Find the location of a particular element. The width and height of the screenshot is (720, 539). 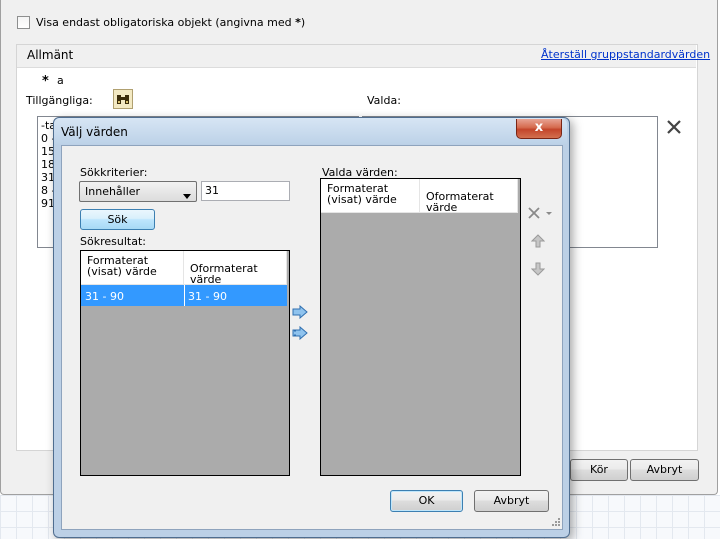

search-mode-select: Innehåller is located at coordinates (138, 191).